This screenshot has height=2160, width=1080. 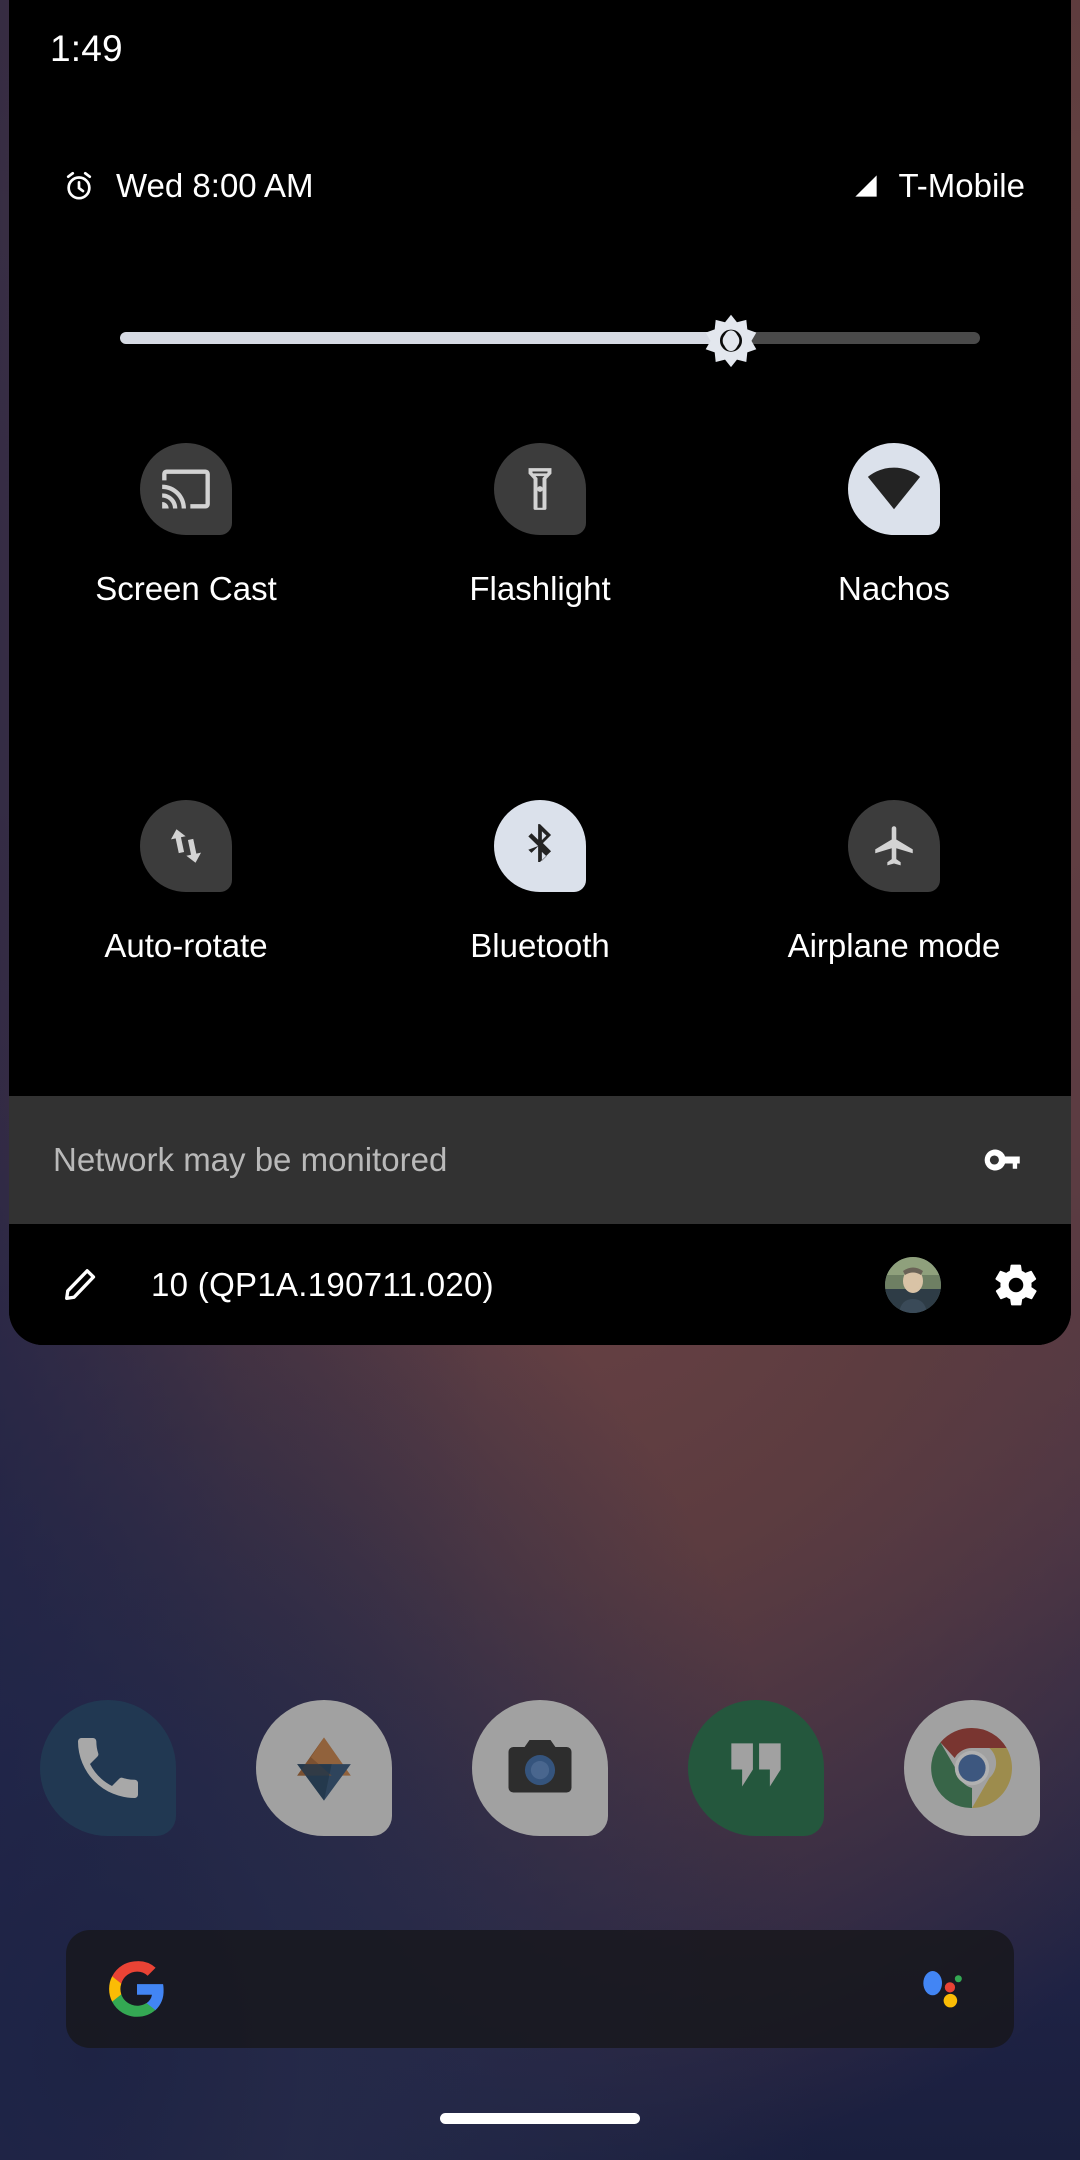 What do you see at coordinates (215, 185) in the screenshot?
I see `alarm-text: Wed 8:00 AM` at bounding box center [215, 185].